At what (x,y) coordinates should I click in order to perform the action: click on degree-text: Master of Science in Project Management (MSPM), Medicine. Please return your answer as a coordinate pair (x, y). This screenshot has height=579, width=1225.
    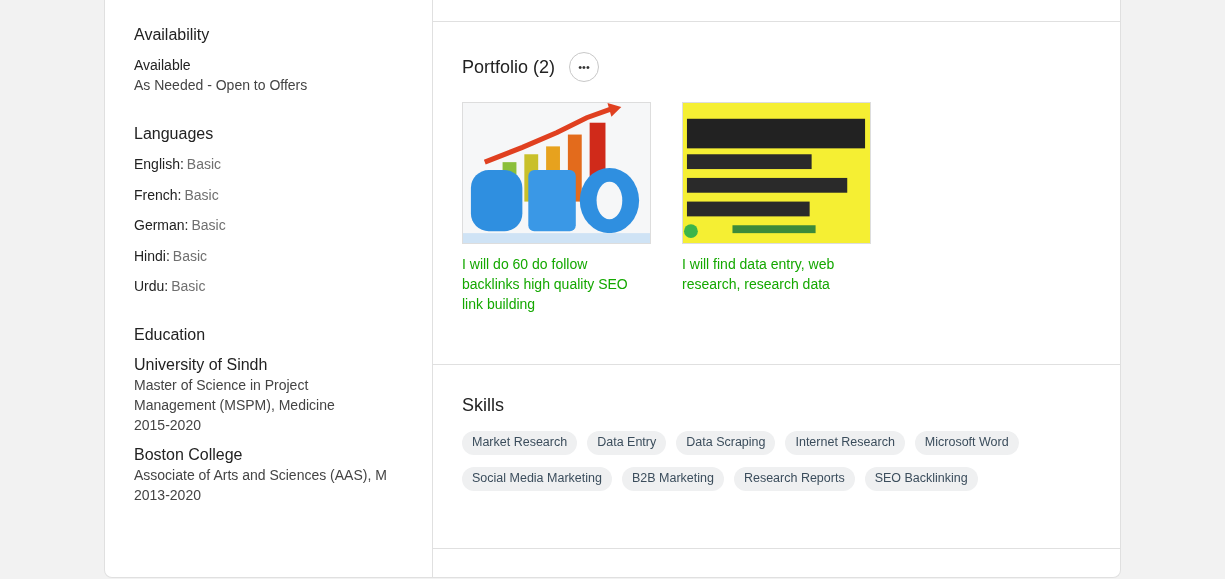
    Looking at the image, I should click on (235, 395).